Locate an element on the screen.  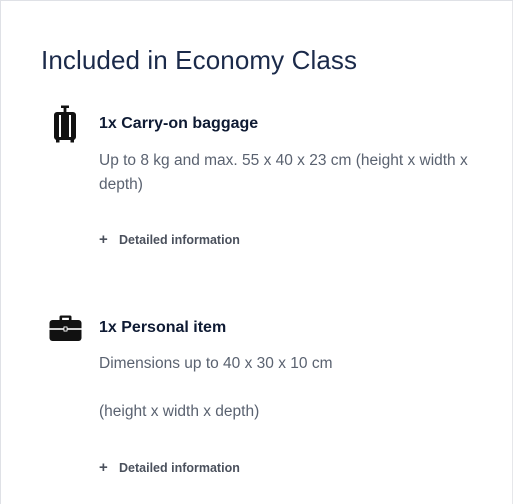
briefcase-icon is located at coordinates (65, 328).